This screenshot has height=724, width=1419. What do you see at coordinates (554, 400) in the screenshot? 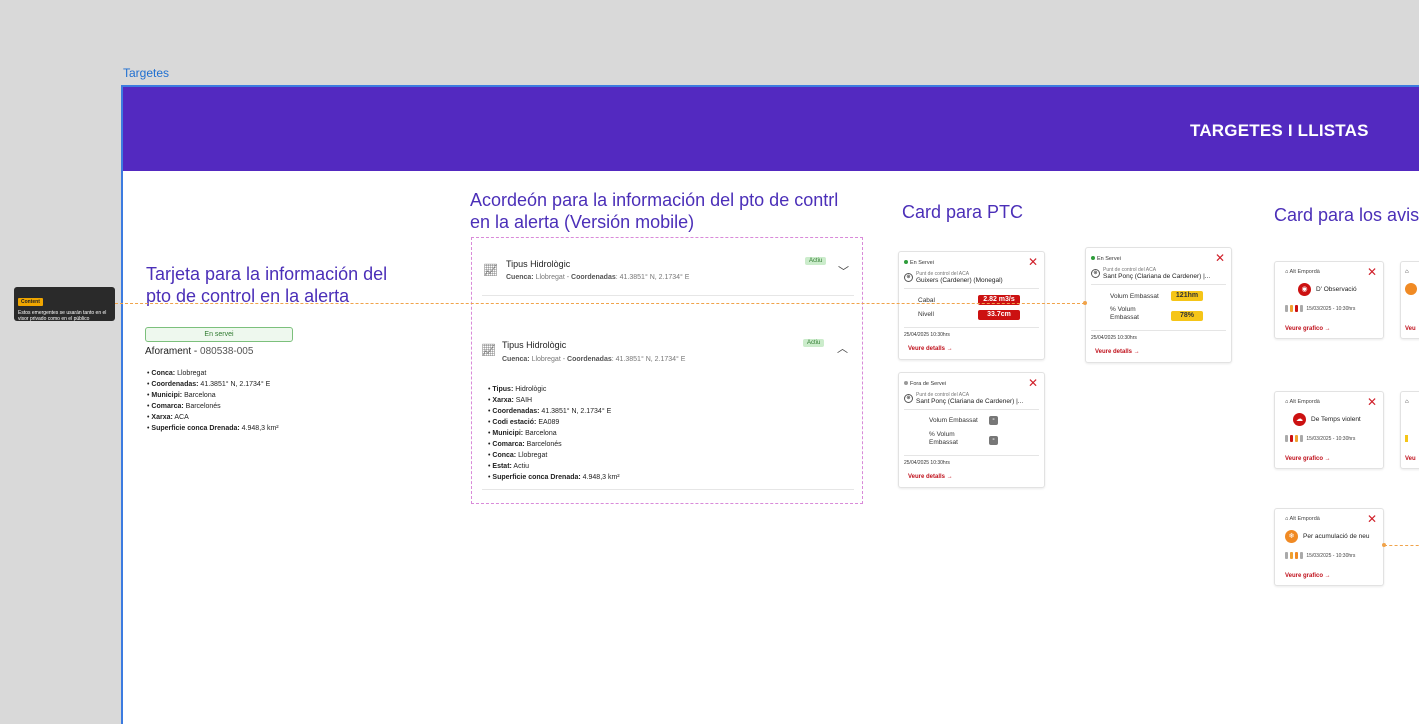
I see `list-item: Xarxa: SAIH` at bounding box center [554, 400].